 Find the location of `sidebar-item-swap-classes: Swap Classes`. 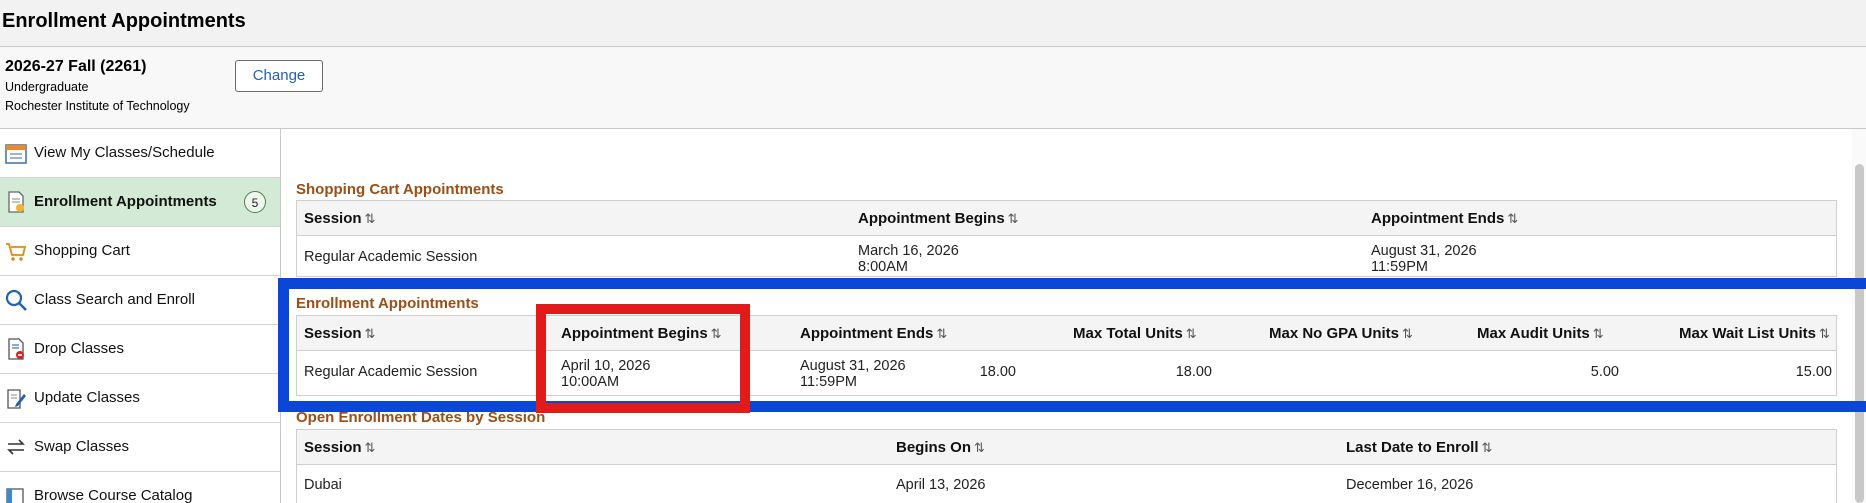

sidebar-item-swap-classes: Swap Classes is located at coordinates (140, 447).